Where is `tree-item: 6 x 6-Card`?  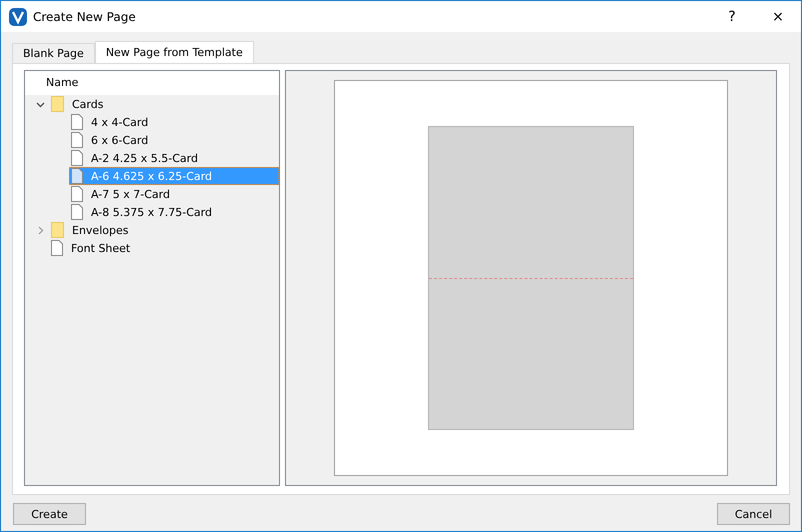
tree-item: 6 x 6-Card is located at coordinates (174, 140).